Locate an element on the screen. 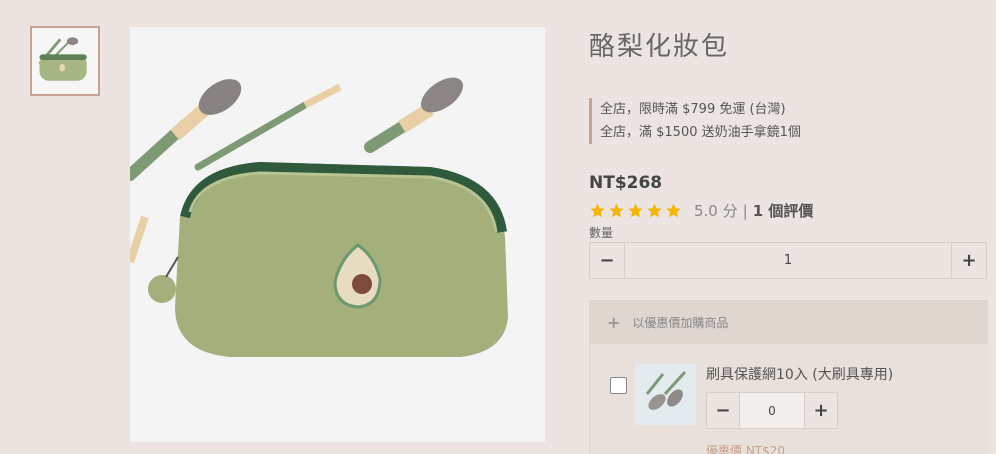 This screenshot has width=996, height=454. quantity-input is located at coordinates (788, 260).